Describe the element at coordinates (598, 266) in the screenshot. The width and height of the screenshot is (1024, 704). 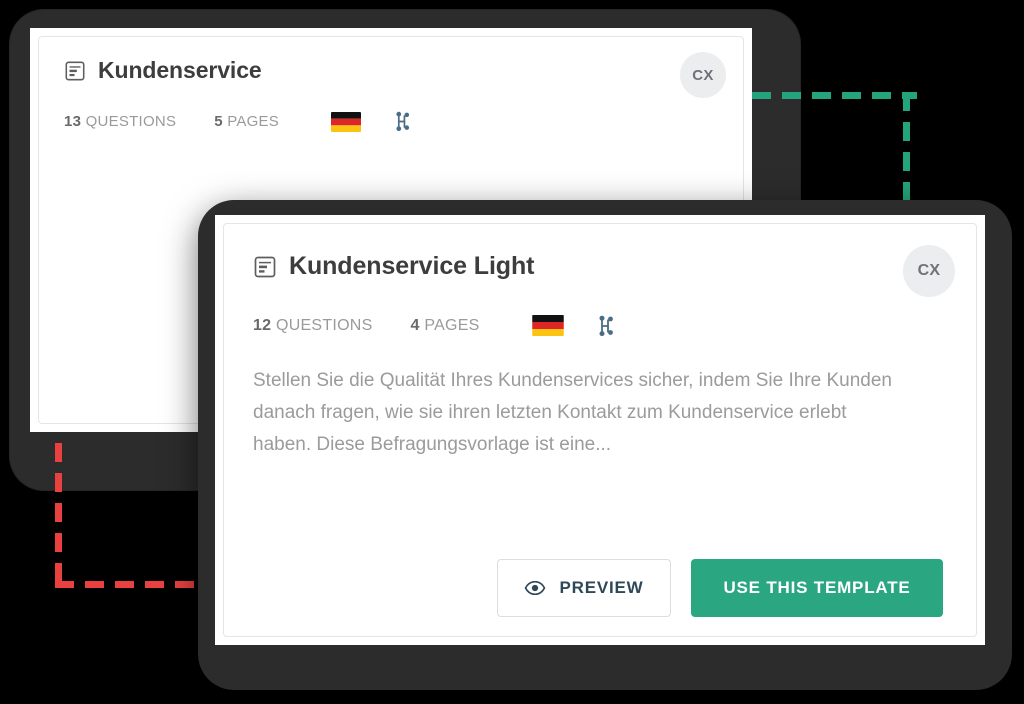
I see `front-card-title-row: Kundenservice Light` at that location.